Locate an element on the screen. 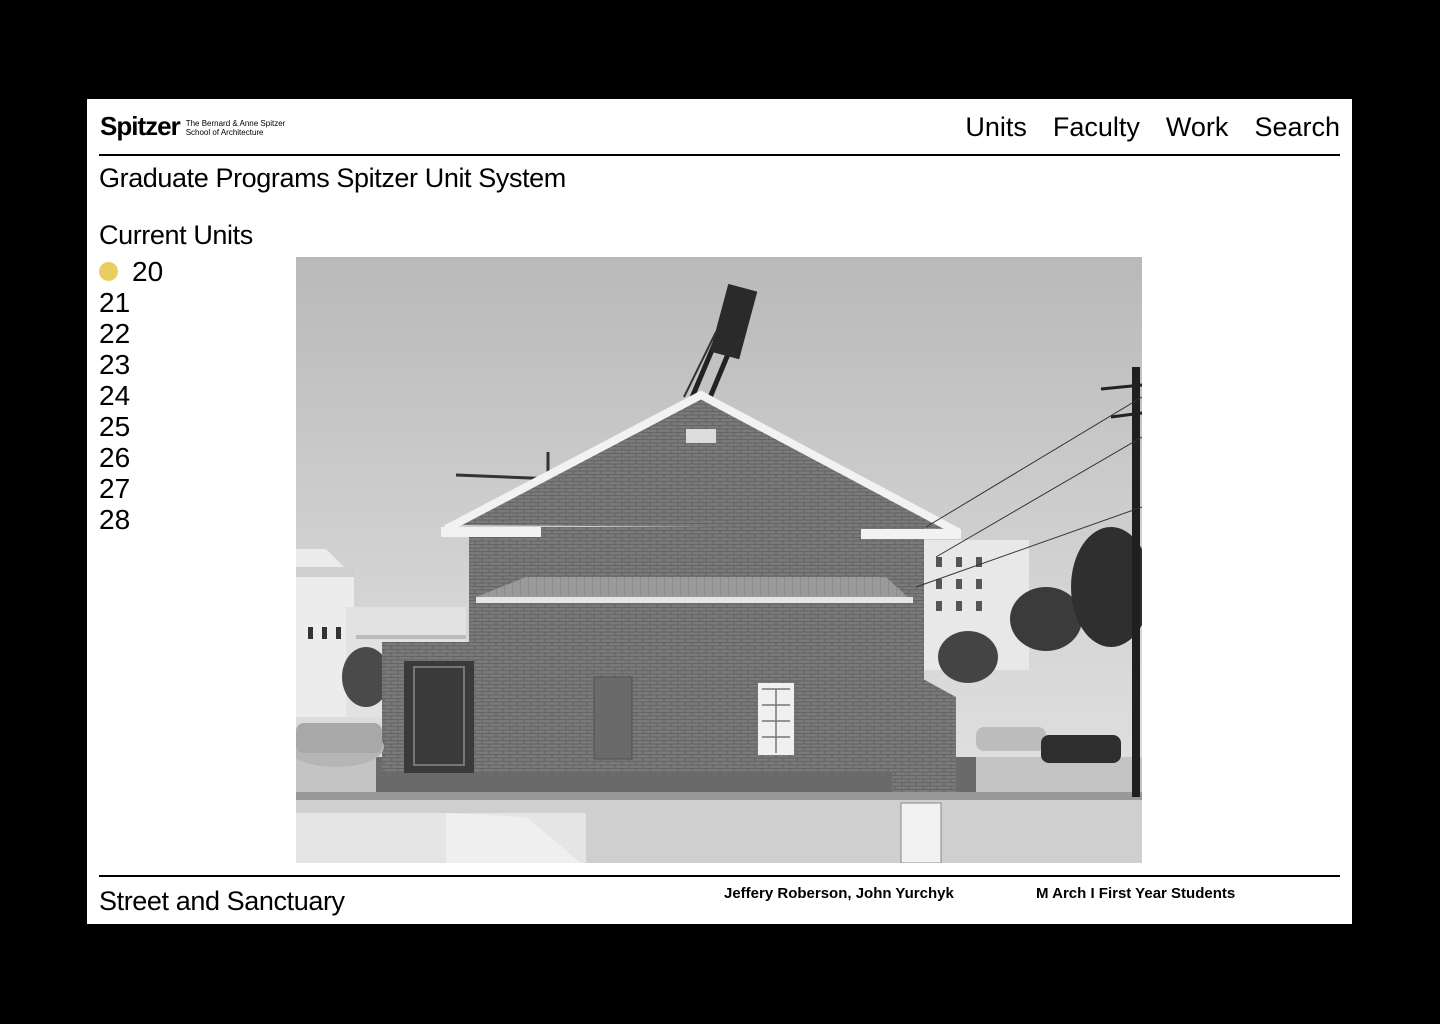  unit-item-24: 24 is located at coordinates (131, 395).